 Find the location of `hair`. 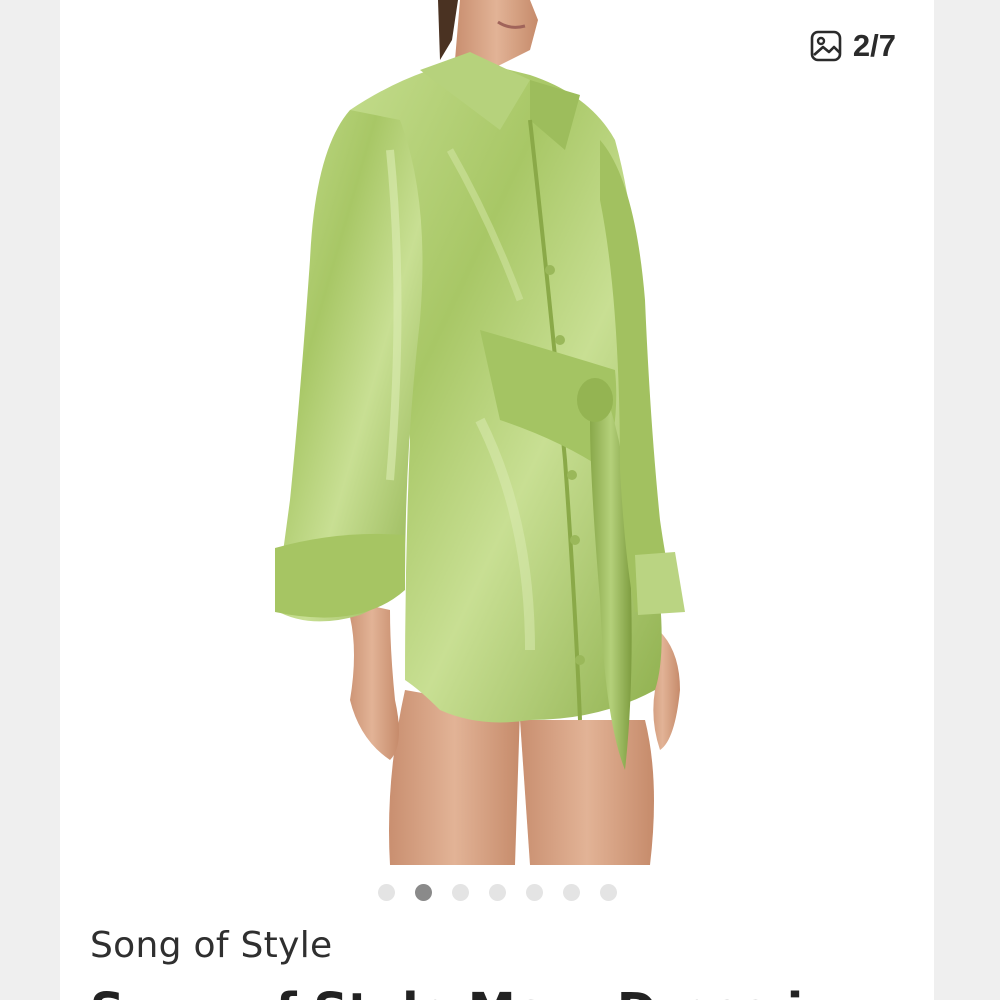

hair is located at coordinates (448, 30).